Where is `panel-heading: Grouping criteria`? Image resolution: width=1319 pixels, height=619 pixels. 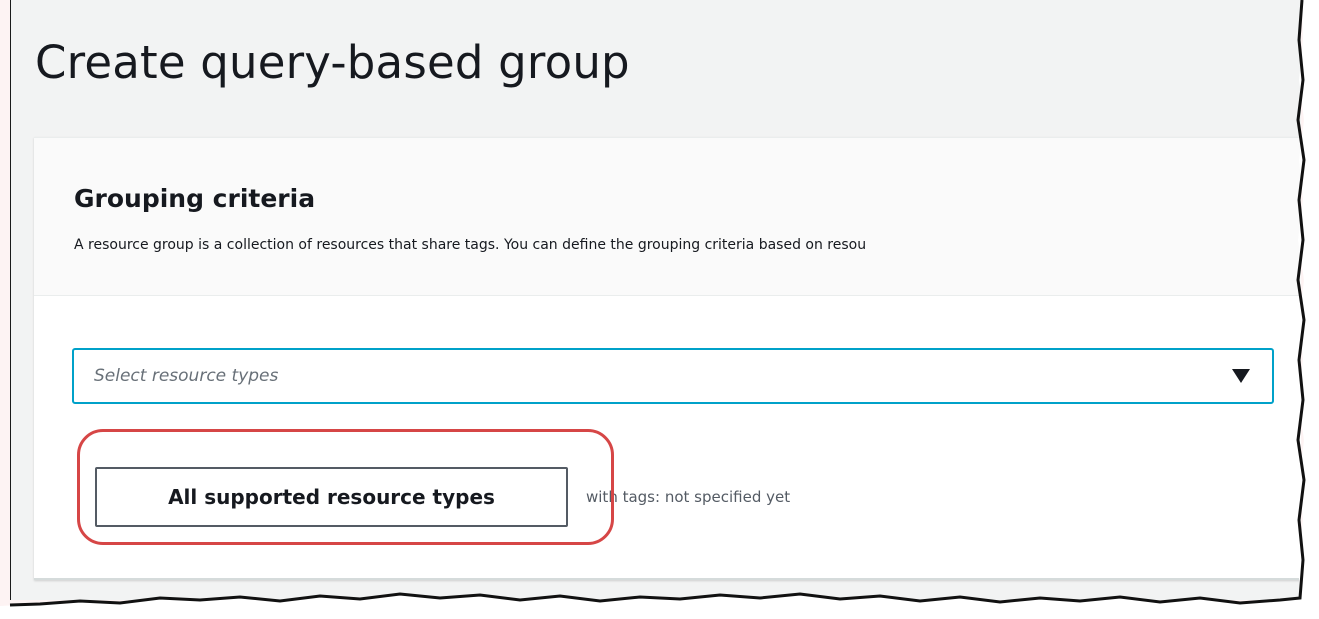 panel-heading: Grouping criteria is located at coordinates (195, 198).